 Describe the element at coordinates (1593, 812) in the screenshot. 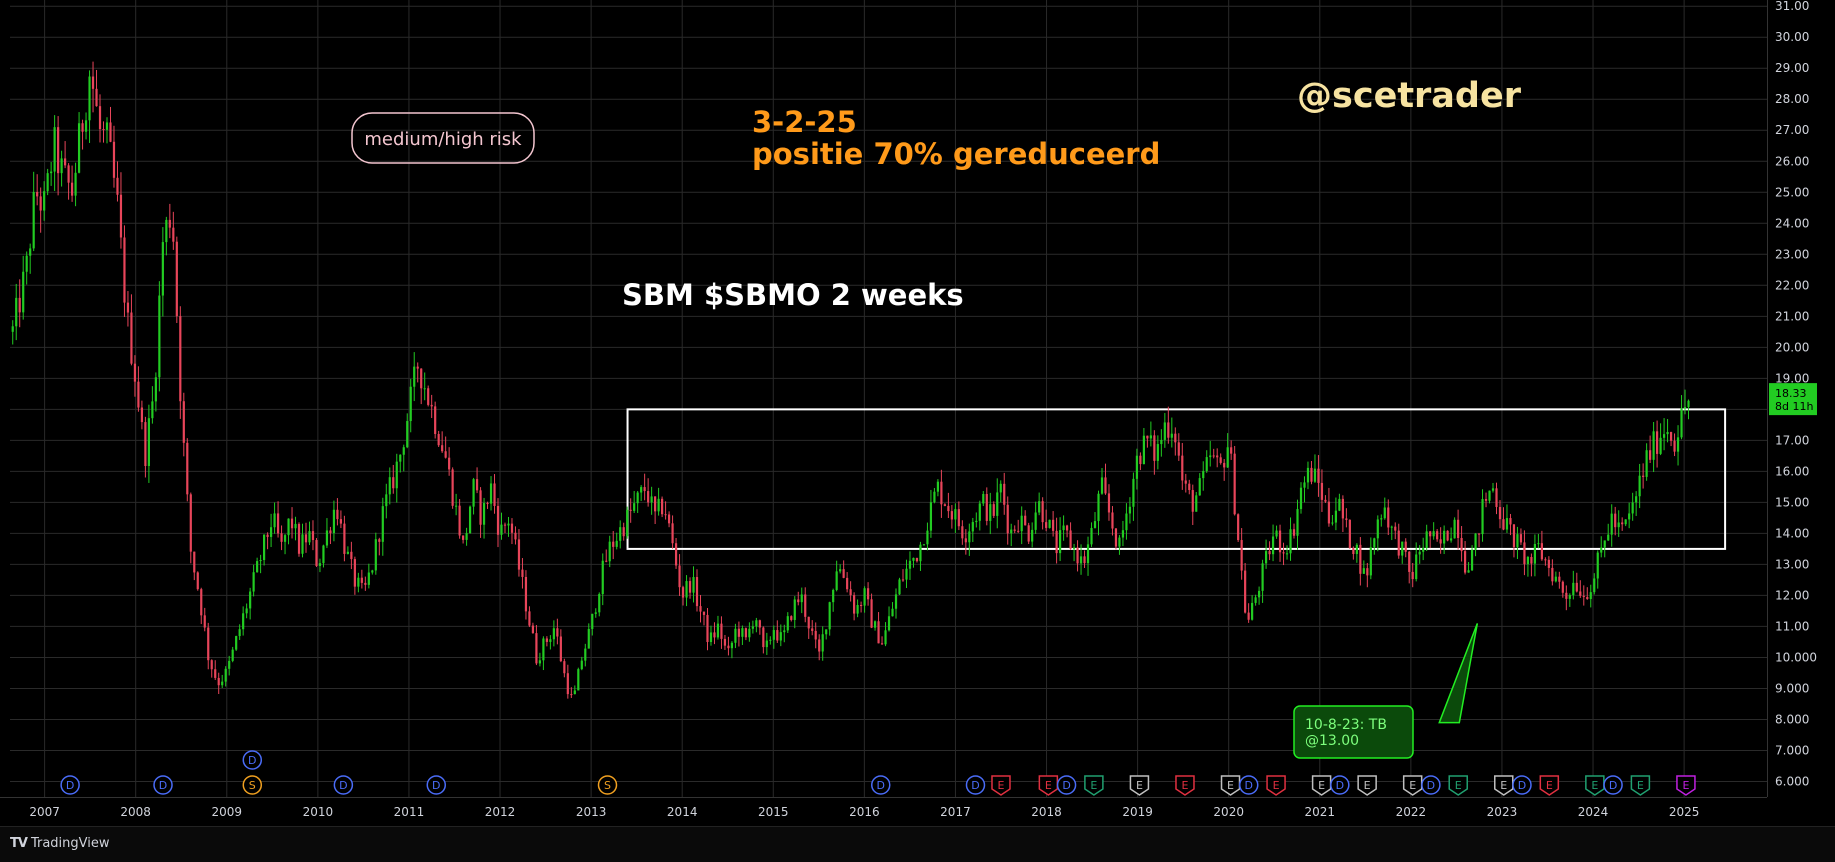

I see `x-tick-label: 2024` at that location.